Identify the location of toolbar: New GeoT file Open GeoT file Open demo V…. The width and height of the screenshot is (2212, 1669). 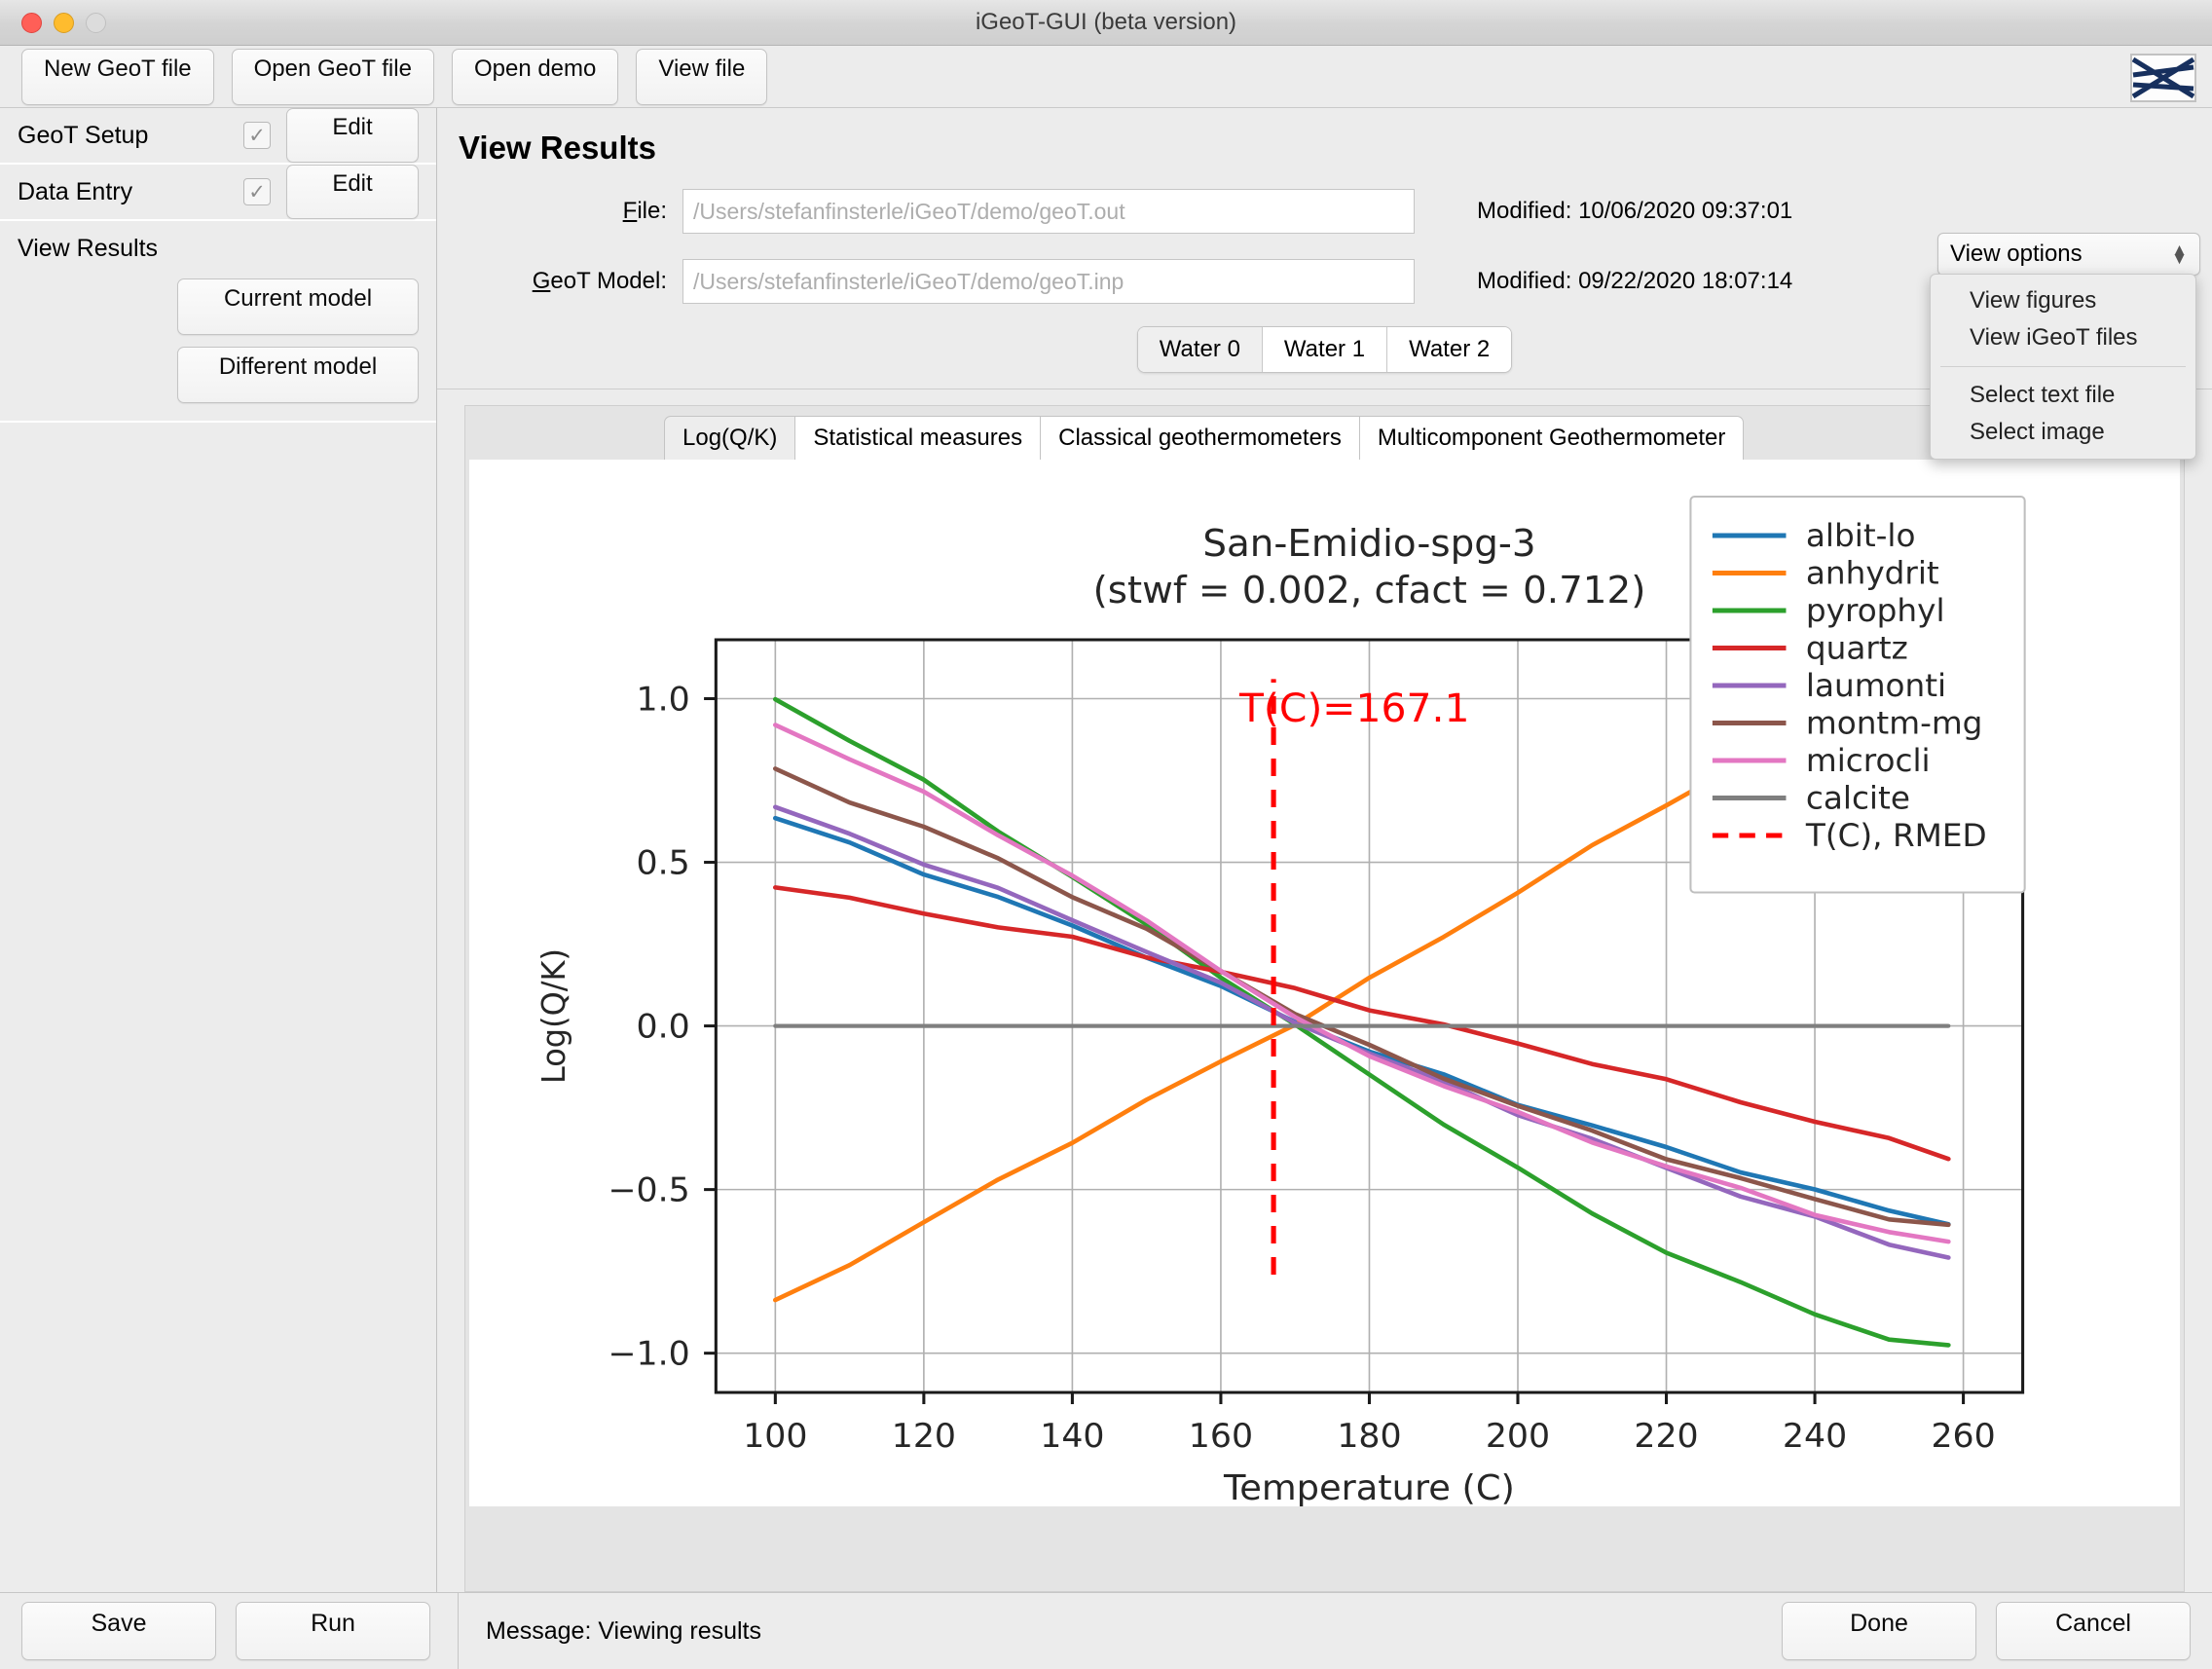
(1106, 77).